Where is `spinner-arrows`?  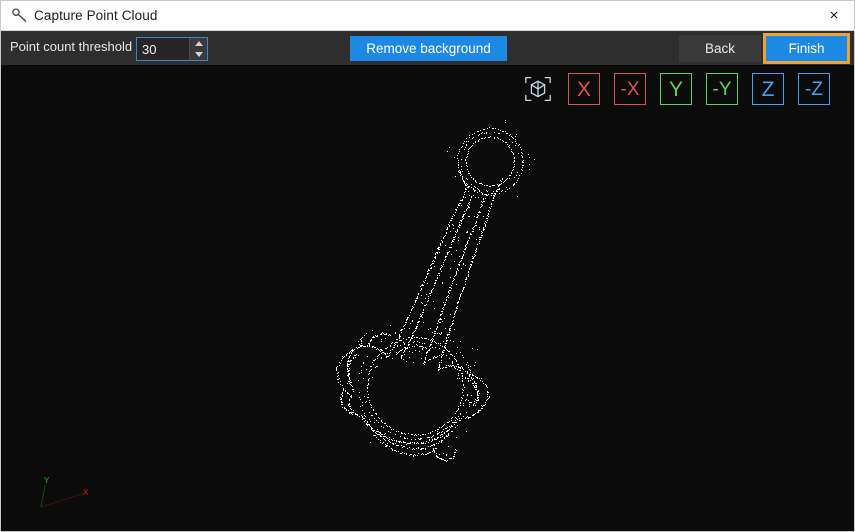 spinner-arrows is located at coordinates (198, 49).